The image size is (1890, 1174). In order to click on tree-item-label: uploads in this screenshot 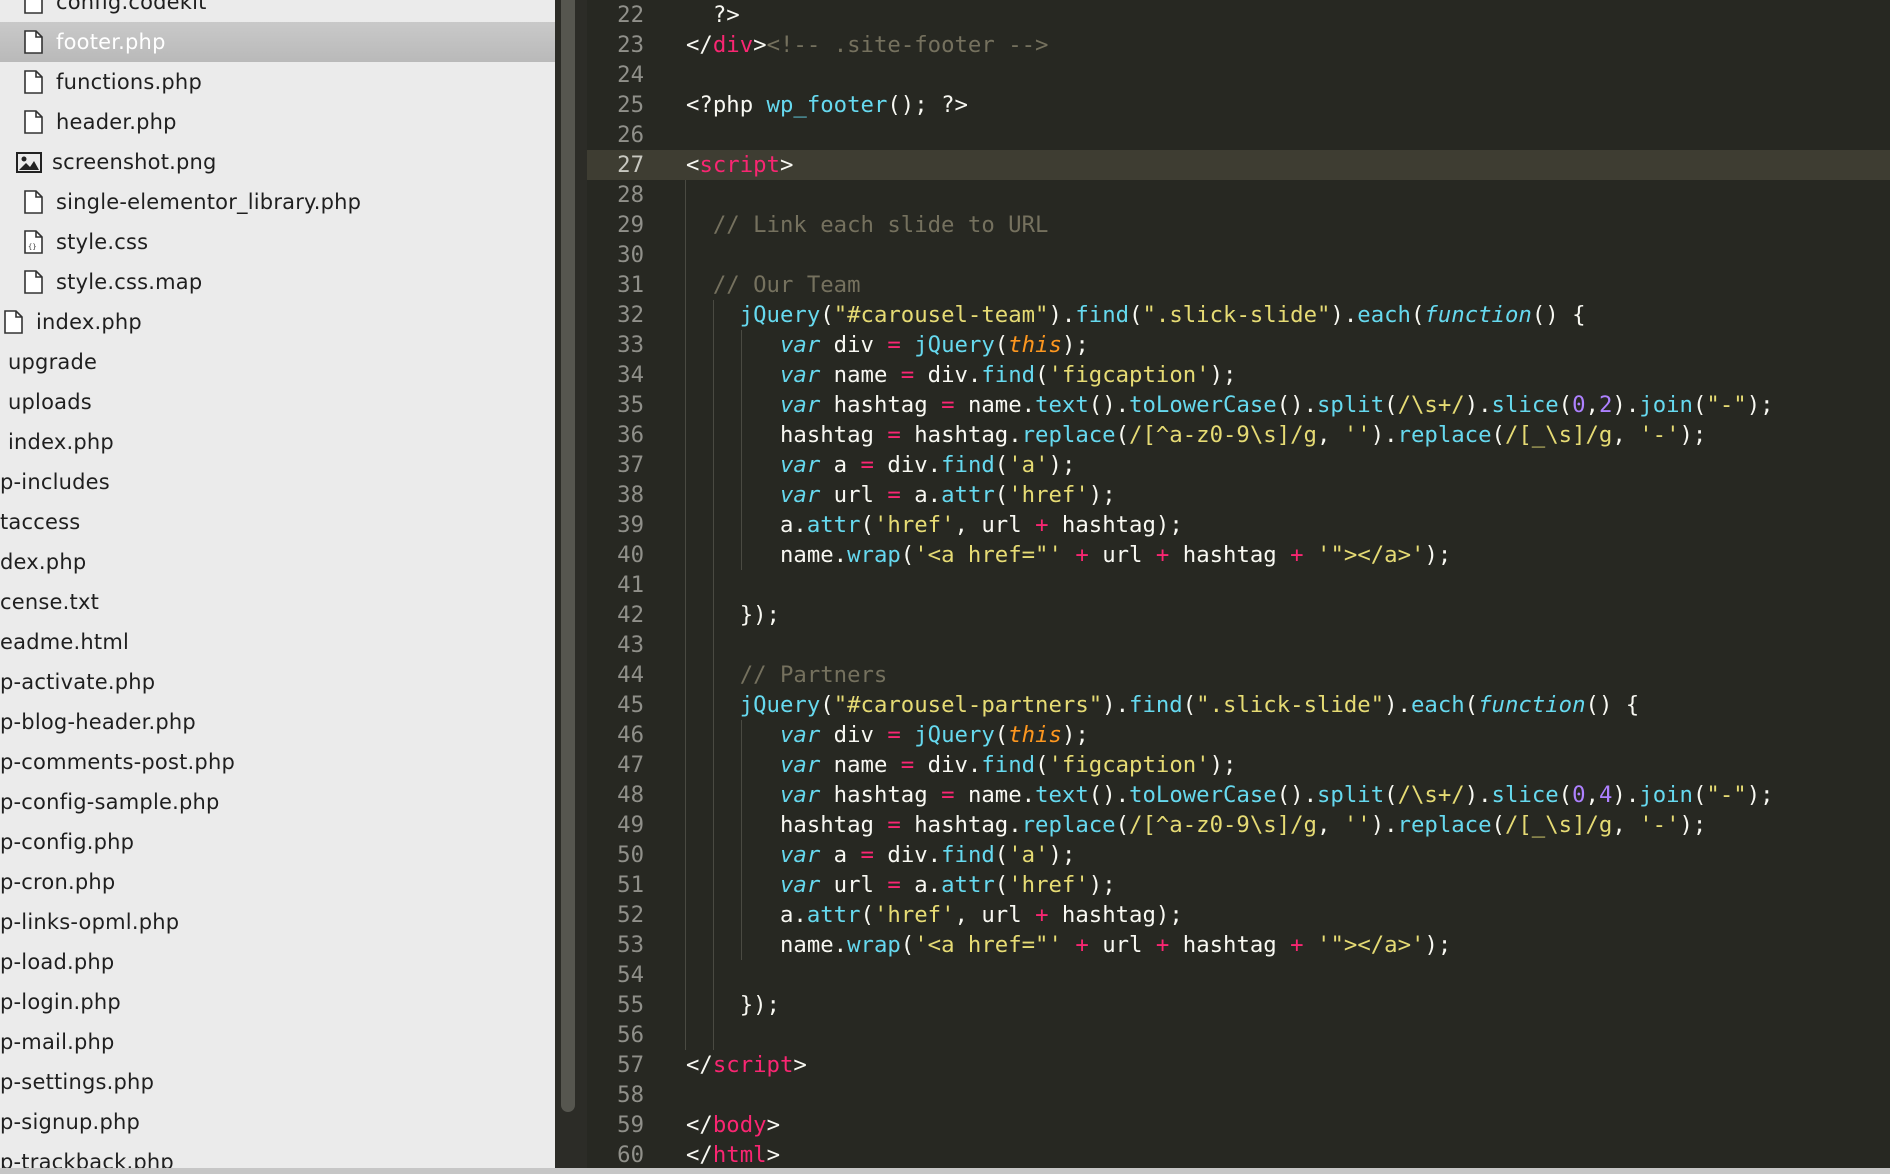, I will do `click(50, 402)`.